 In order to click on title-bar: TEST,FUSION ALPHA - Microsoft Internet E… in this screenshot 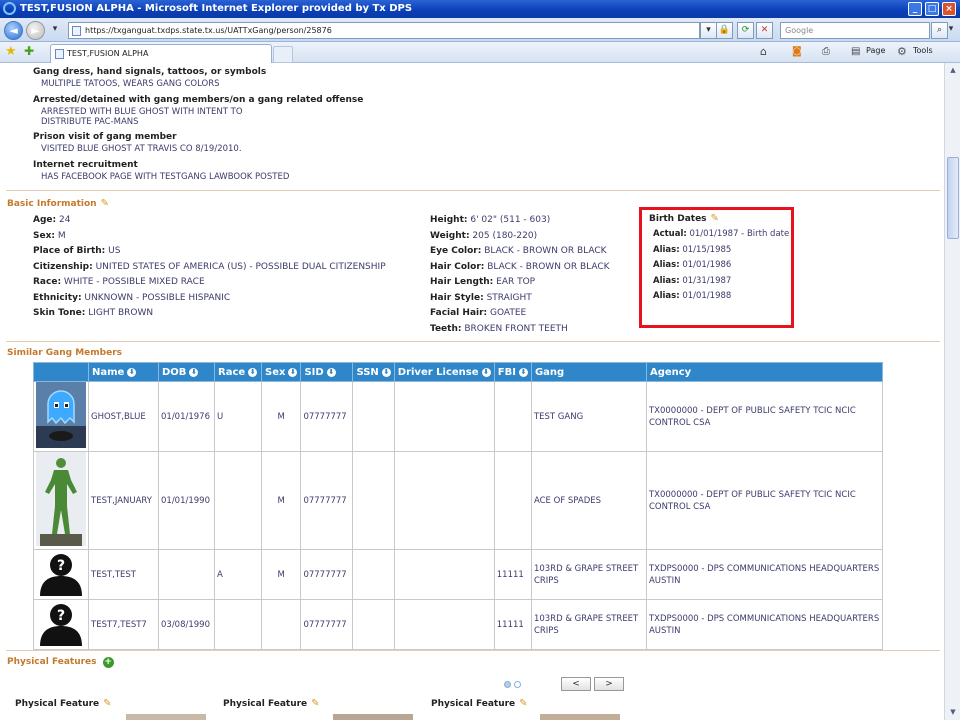, I will do `click(480, 9)`.